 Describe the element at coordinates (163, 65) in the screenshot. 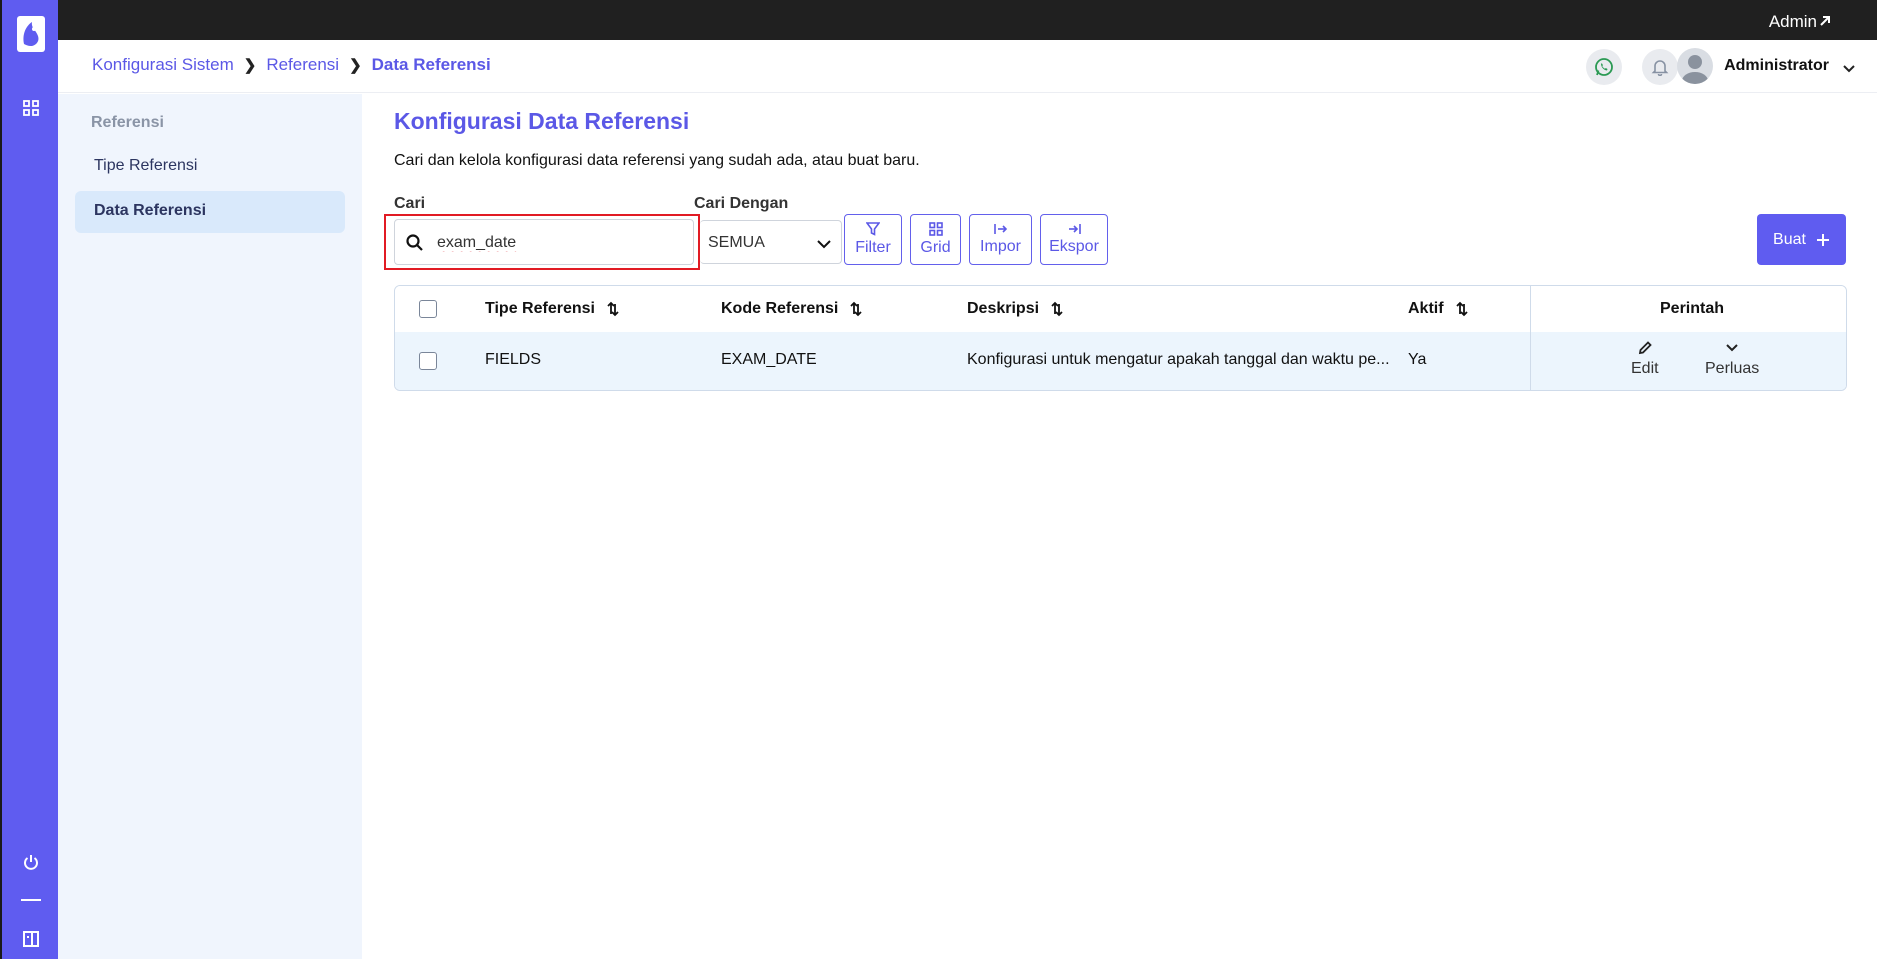

I see `breadcrumb-item-konfigurasi-sistem: Konfigurasi Sistem` at that location.